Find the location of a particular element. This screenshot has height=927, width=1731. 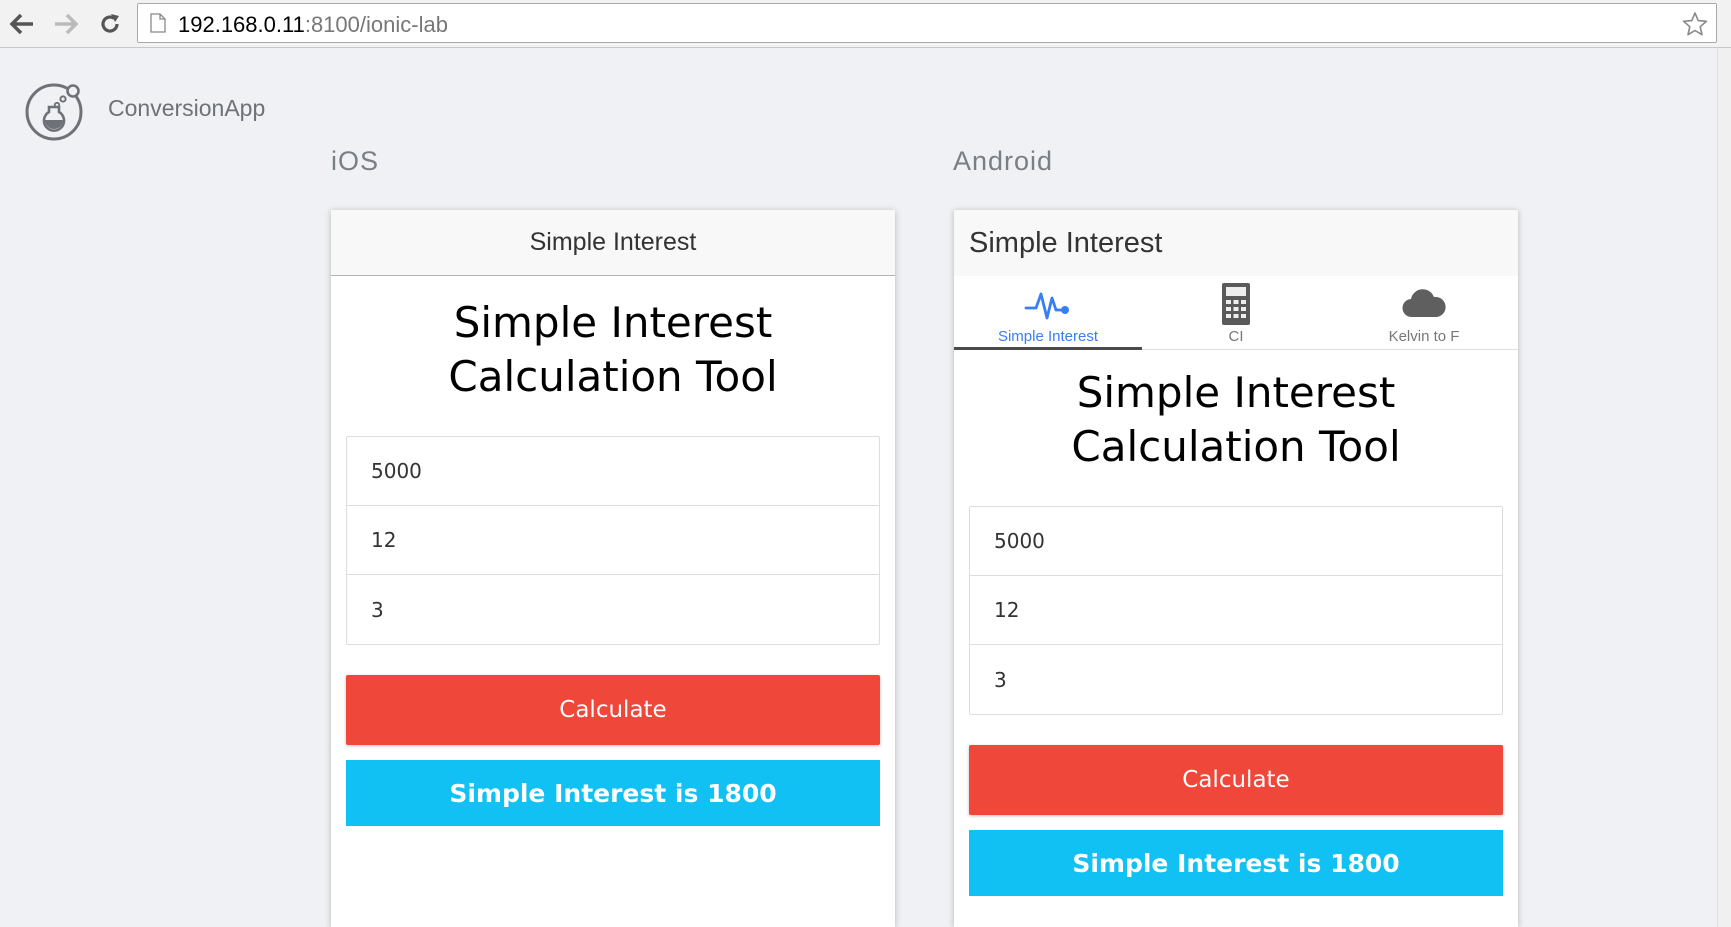

app-name: ConversionApp is located at coordinates (187, 108).